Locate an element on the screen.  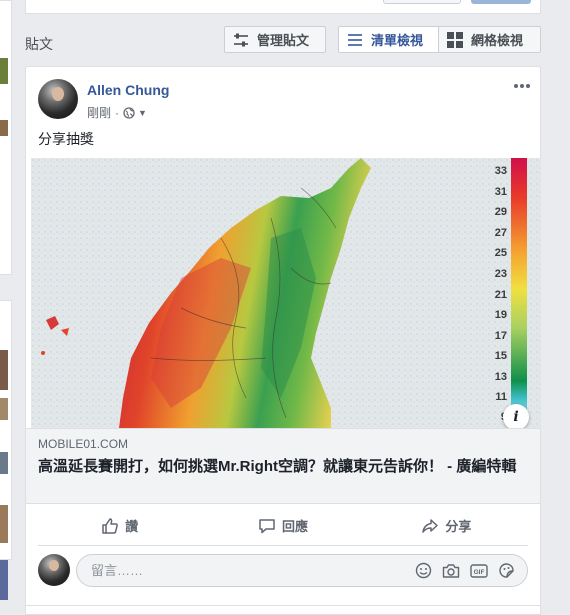
info-icon: i is located at coordinates (516, 416).